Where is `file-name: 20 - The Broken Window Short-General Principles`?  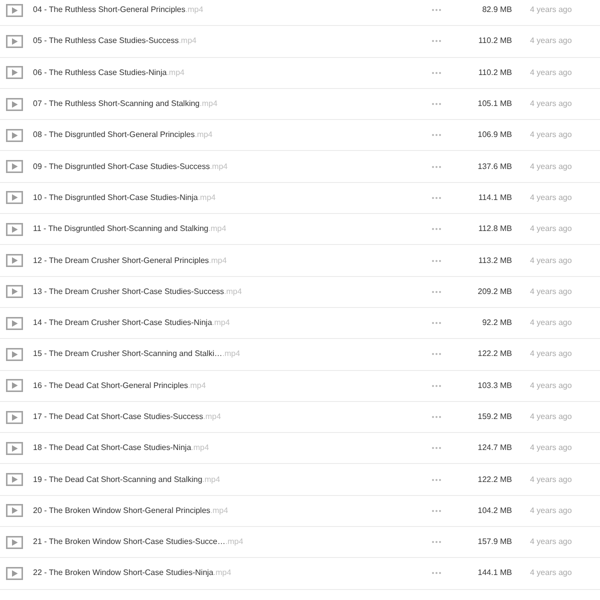 file-name: 20 - The Broken Window Short-General Principles is located at coordinates (121, 510).